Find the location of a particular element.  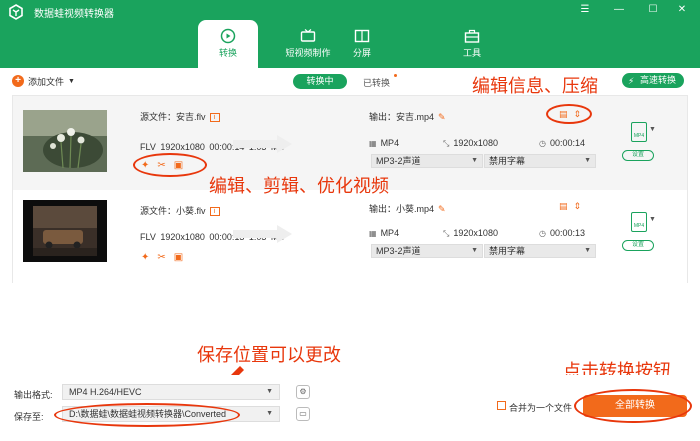

output-format-select-value: MP4 H.264/HEVC is located at coordinates (105, 392).